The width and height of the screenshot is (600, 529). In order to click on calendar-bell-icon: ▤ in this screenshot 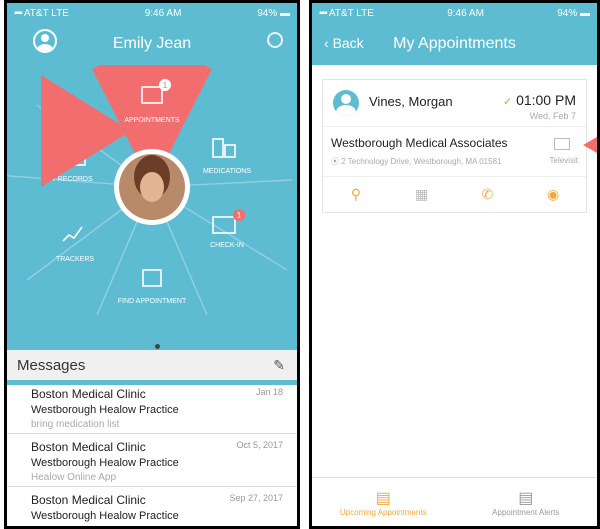, I will do `click(526, 498)`.